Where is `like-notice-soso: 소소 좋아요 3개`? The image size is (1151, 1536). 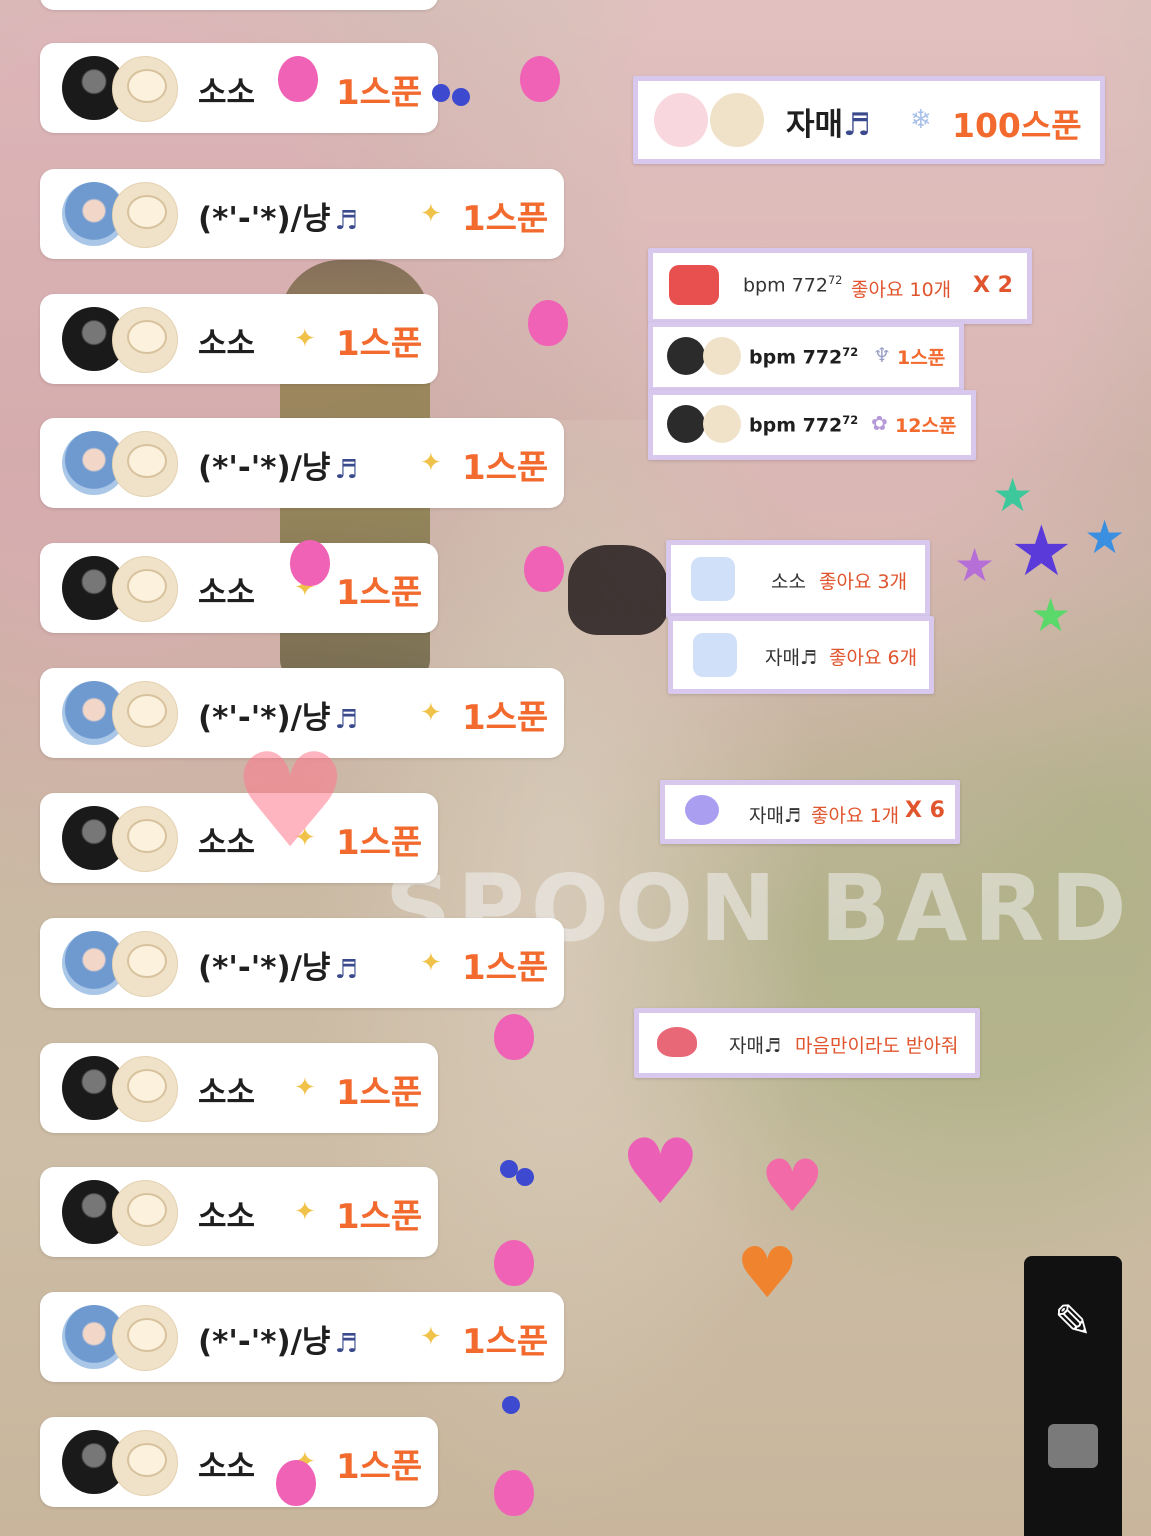 like-notice-soso: 소소 좋아요 3개 is located at coordinates (798, 579).